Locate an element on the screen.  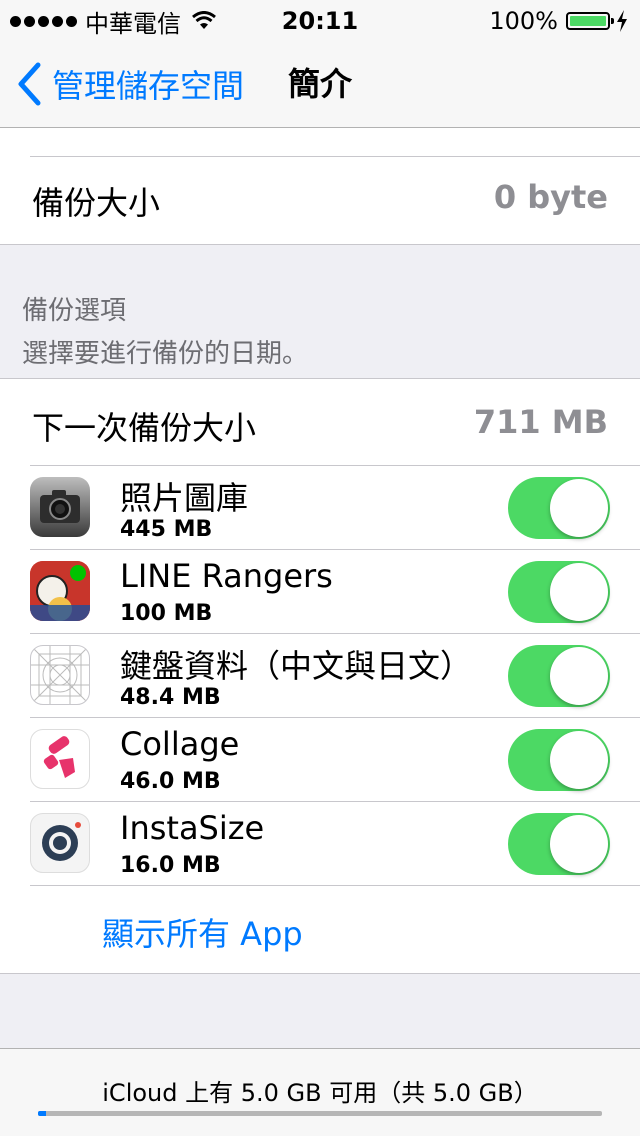
backup-toggle-photos is located at coordinates (559, 508).